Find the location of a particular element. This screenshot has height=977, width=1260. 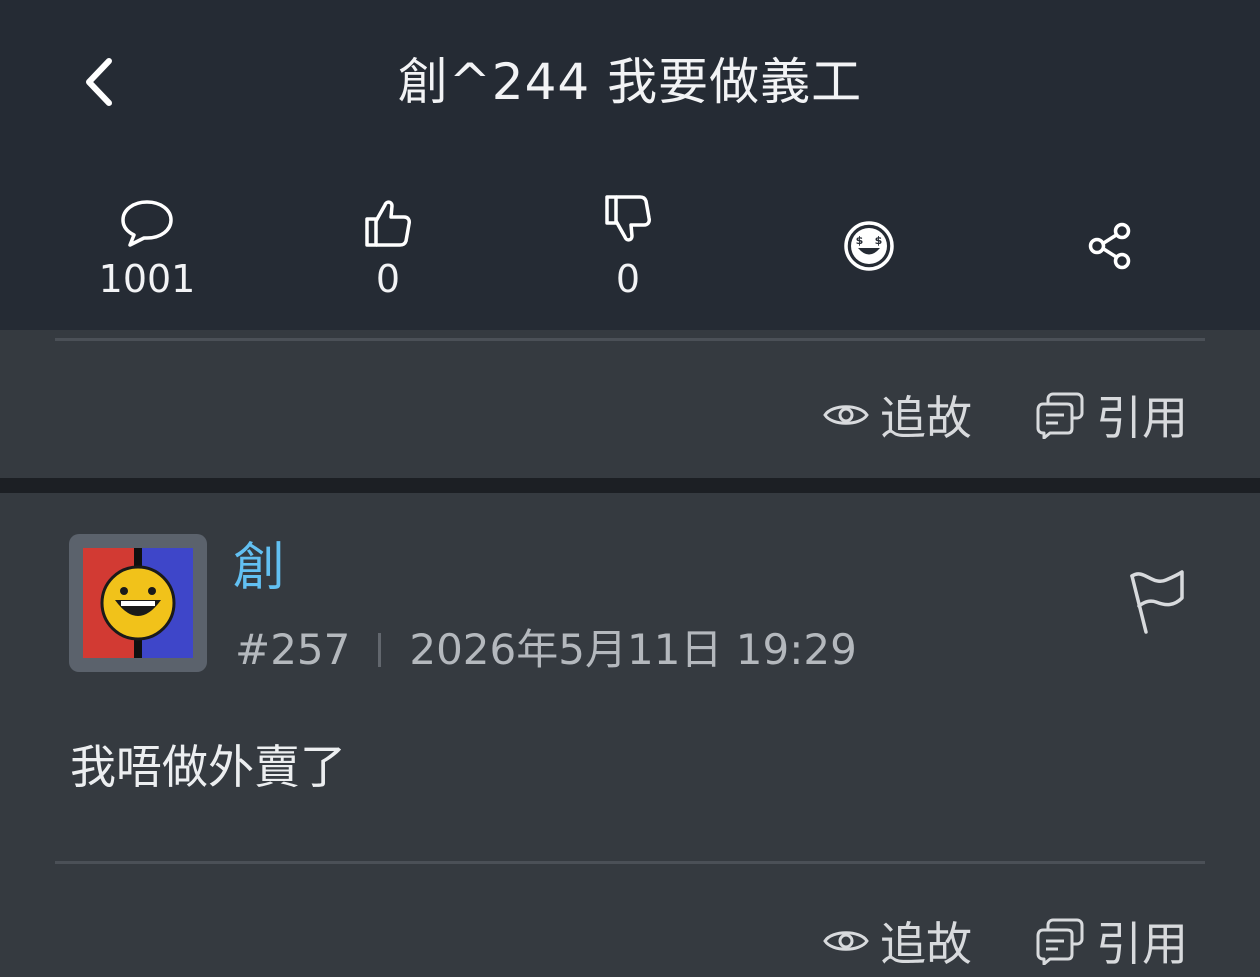

comment-icon is located at coordinates (147, 223).